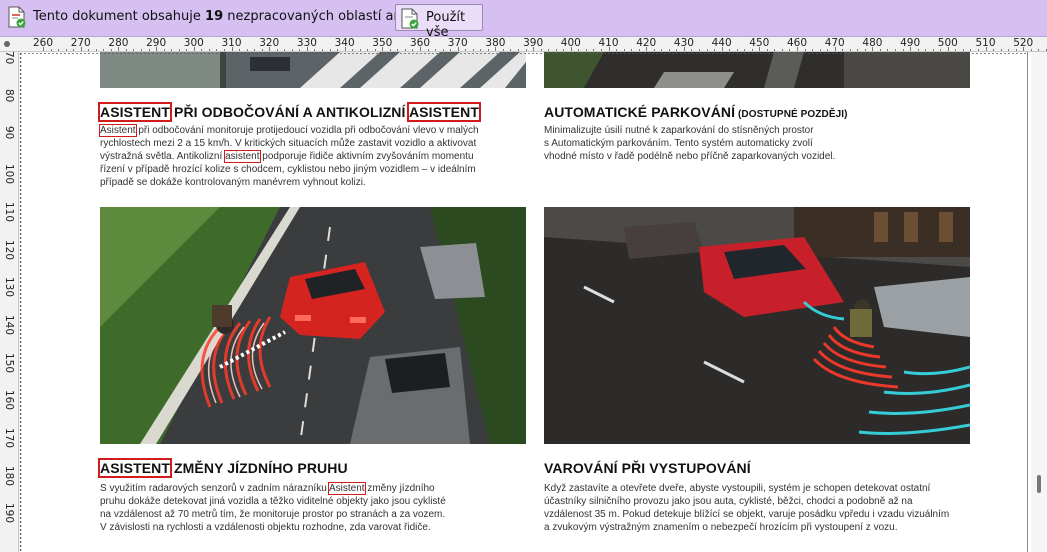  I want to click on ruler-tick-label: 100, so click(9, 174).